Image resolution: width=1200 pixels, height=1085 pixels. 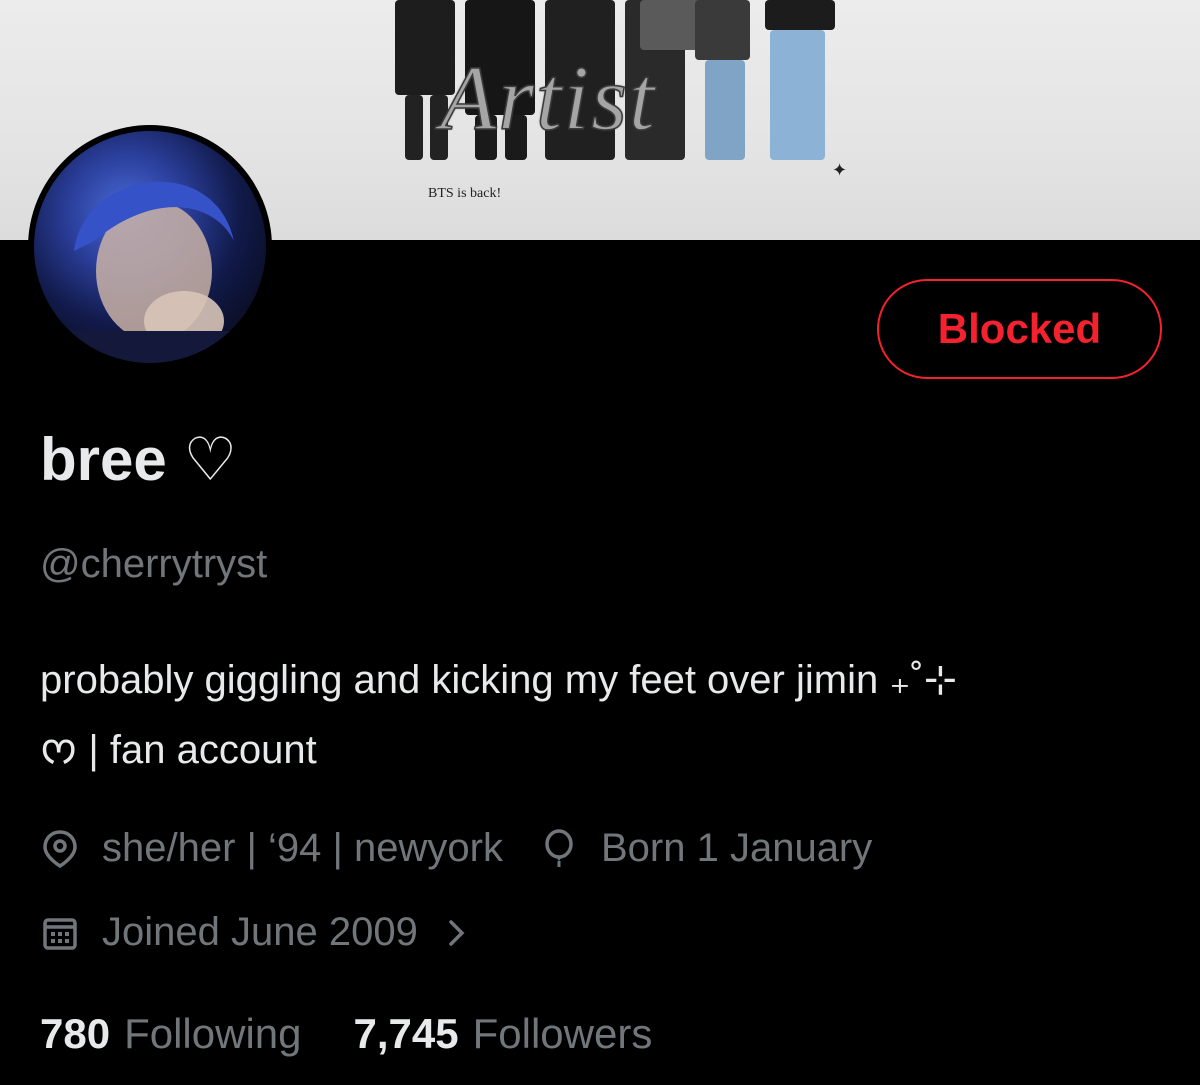 What do you see at coordinates (178, 750) in the screenshot?
I see `bio-line-2: ᰔ | fan account` at bounding box center [178, 750].